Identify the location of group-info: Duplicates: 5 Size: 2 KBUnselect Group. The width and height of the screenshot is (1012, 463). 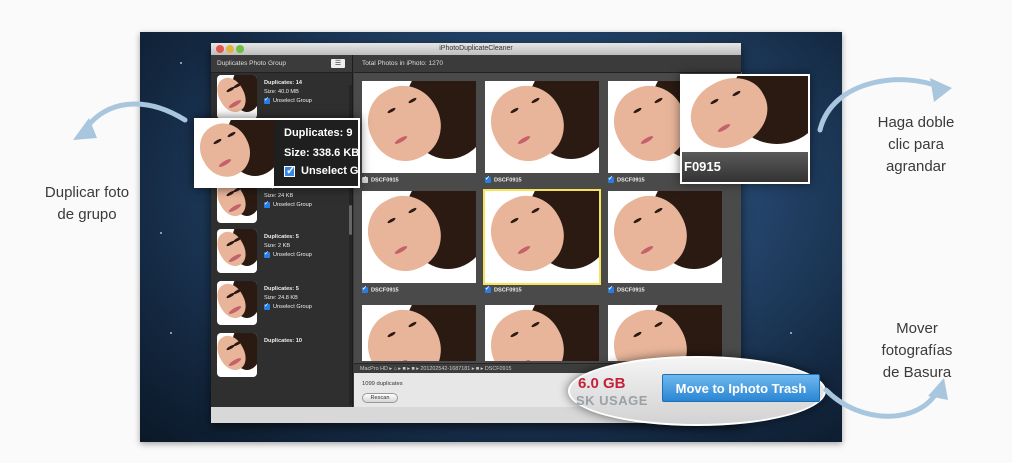
(288, 246).